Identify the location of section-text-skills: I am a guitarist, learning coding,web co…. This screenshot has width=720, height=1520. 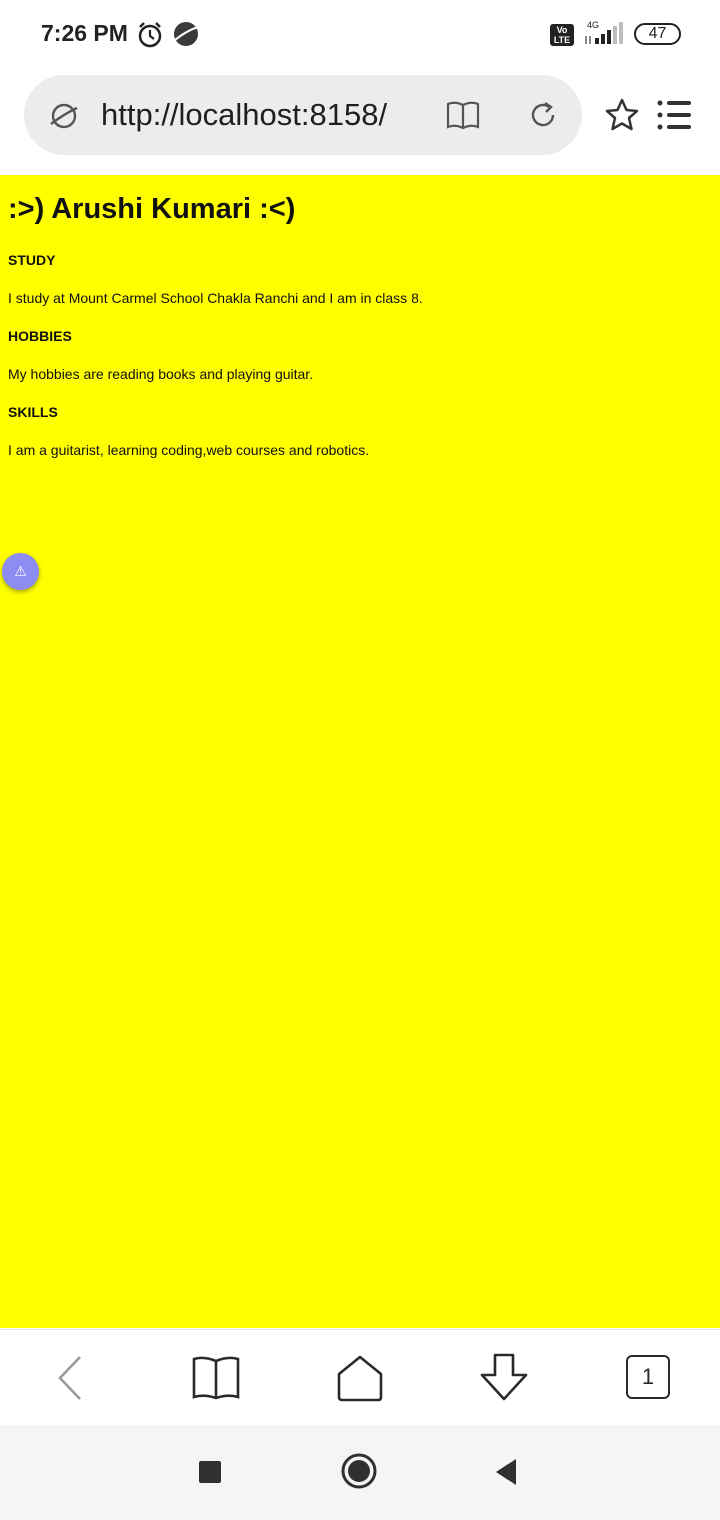
(189, 450).